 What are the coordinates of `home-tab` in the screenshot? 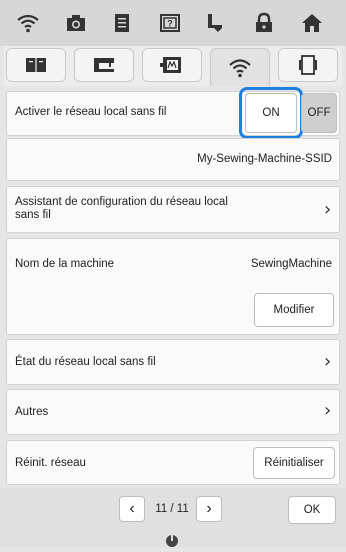 It's located at (312, 23).